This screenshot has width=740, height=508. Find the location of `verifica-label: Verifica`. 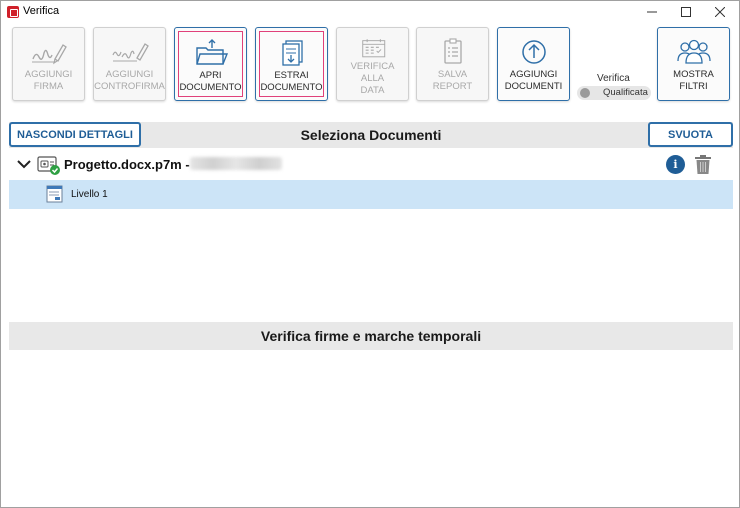

verifica-label: Verifica is located at coordinates (613, 78).